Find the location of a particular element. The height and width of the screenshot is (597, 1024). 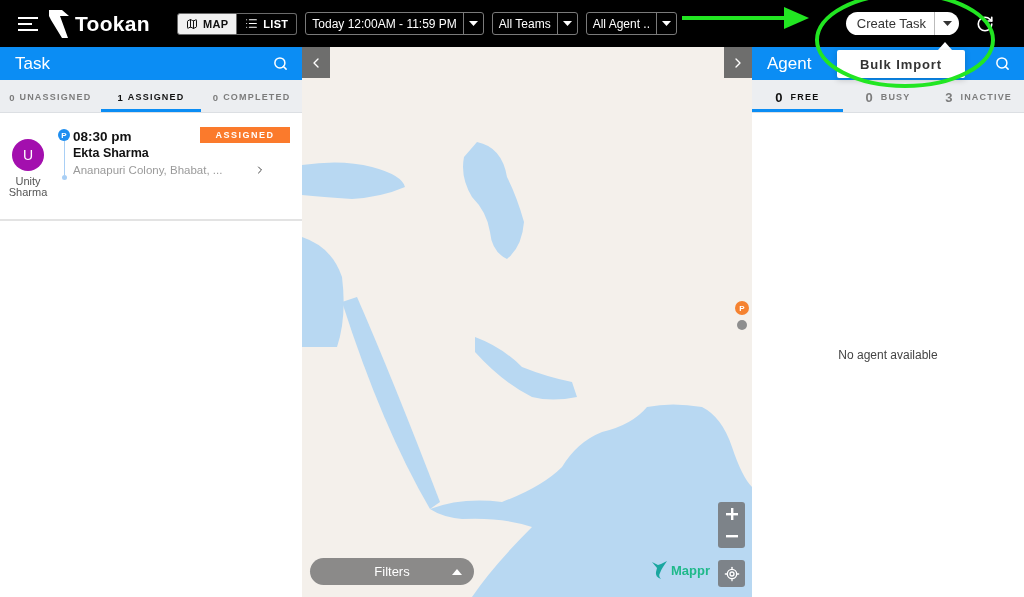

panel-title: Task is located at coordinates (32, 63).